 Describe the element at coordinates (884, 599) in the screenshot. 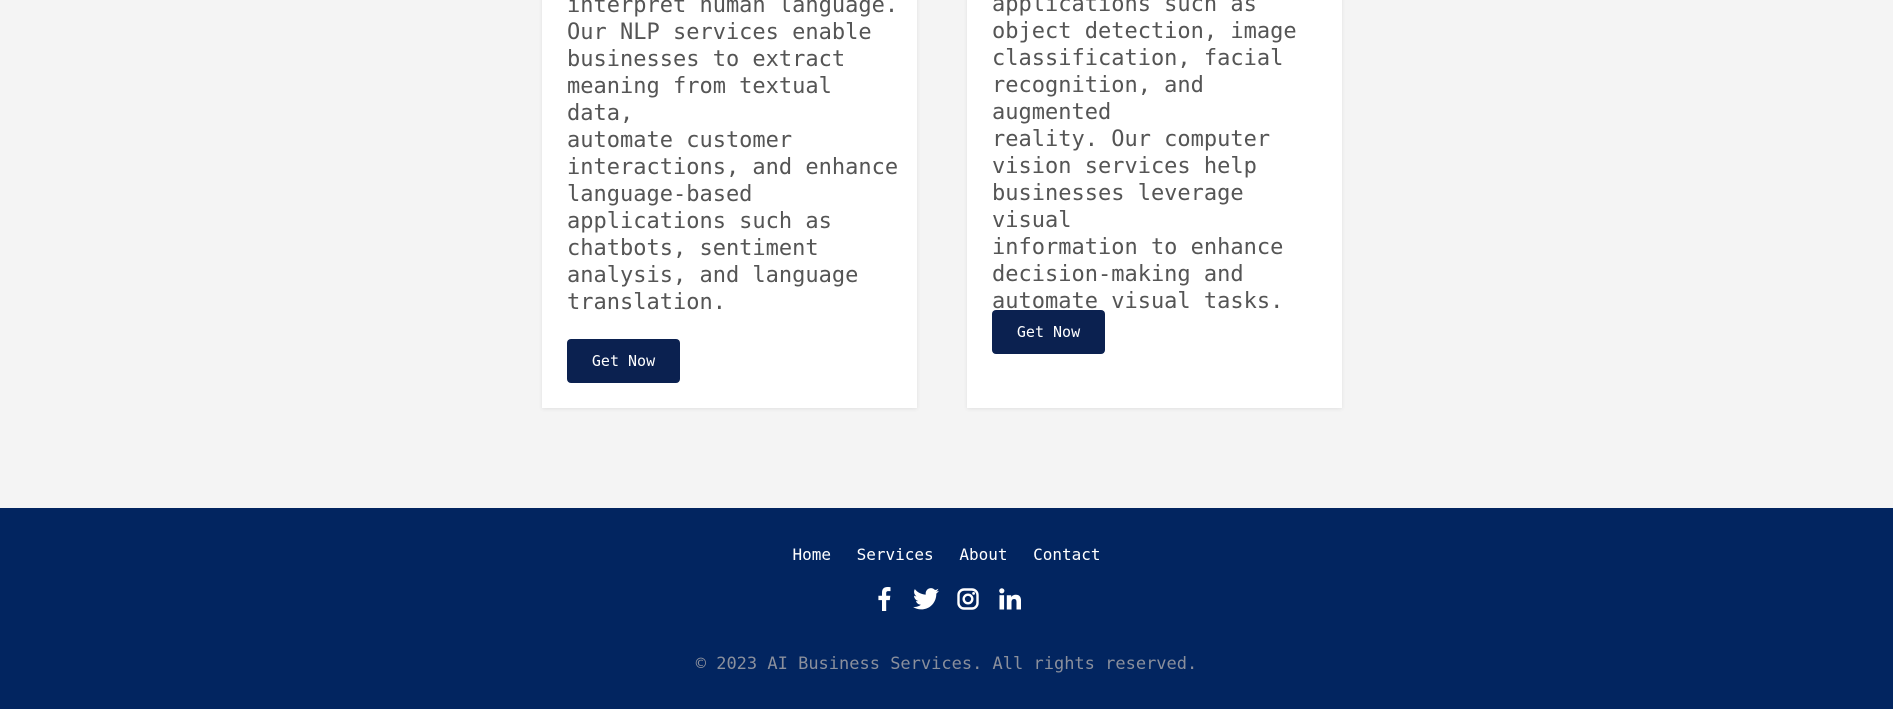

I see `facebook-icon` at that location.